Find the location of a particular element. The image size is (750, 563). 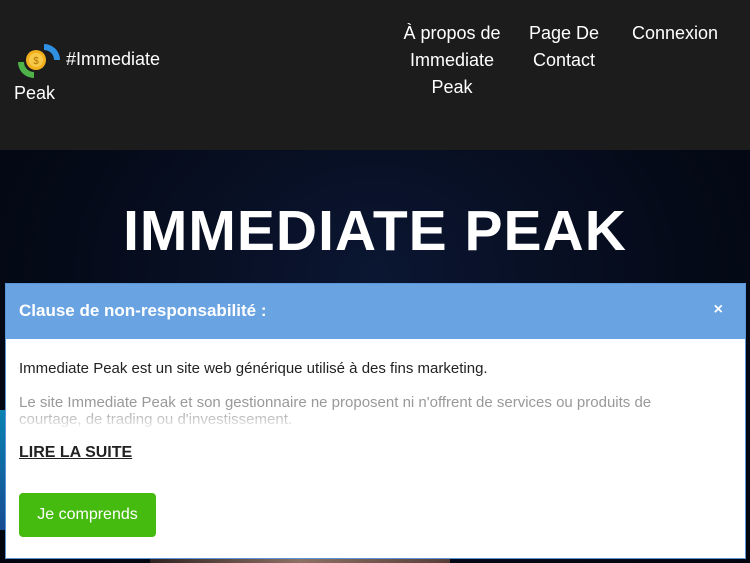

nav-link-contact: Page De Contact is located at coordinates (564, 47).